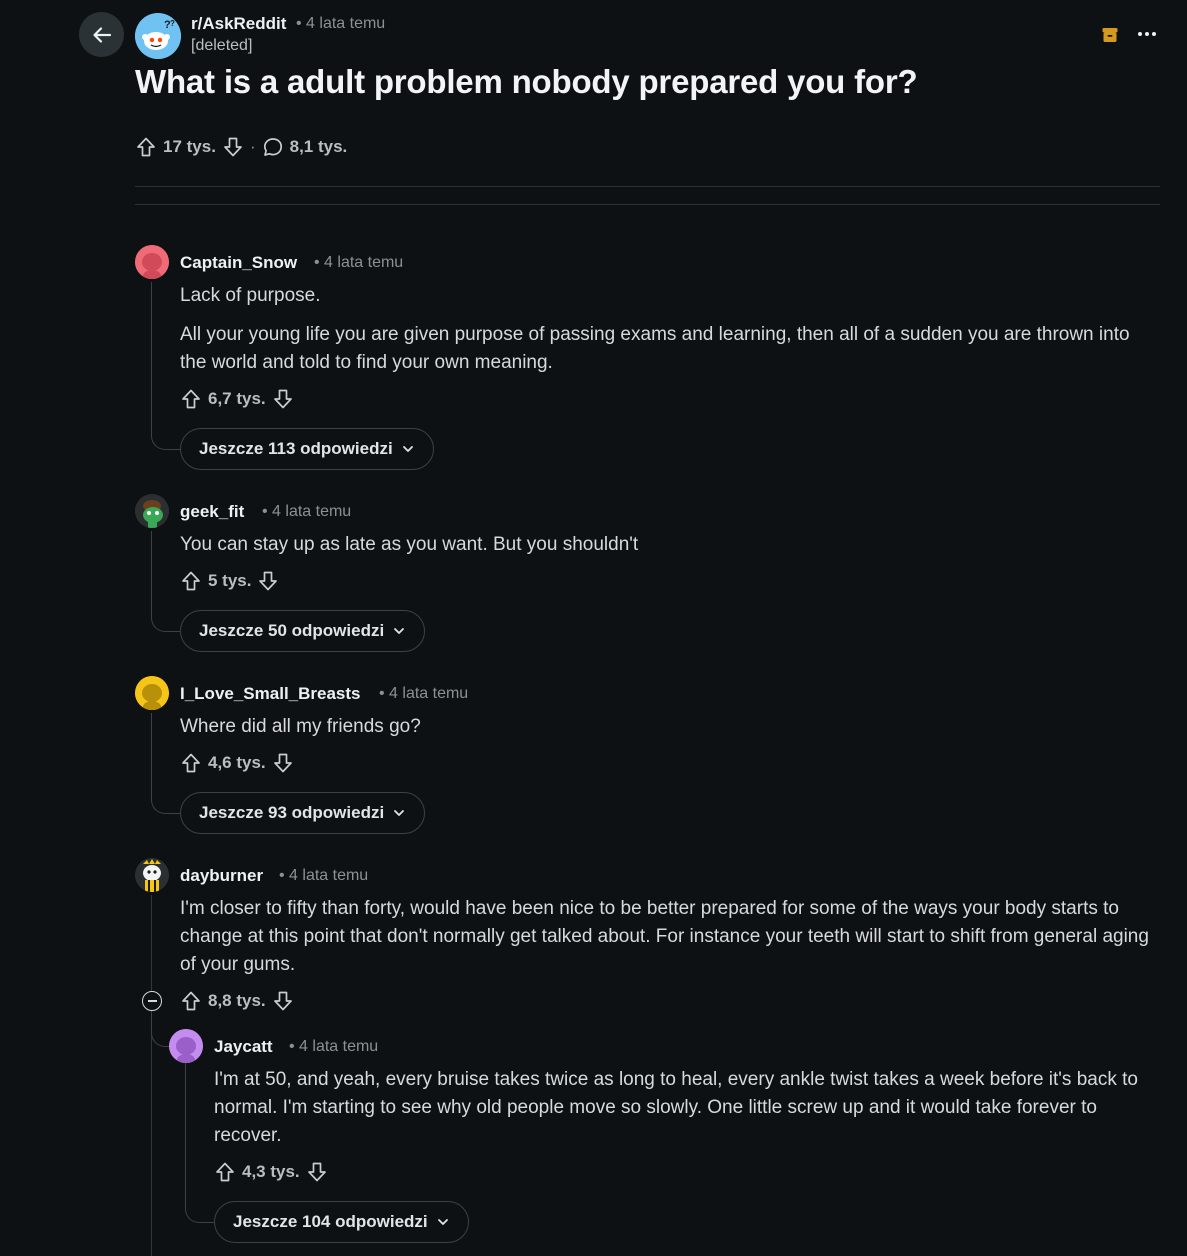 The image size is (1187, 1256). What do you see at coordinates (222, 45) in the screenshot?
I see `post-author: [deleted]` at bounding box center [222, 45].